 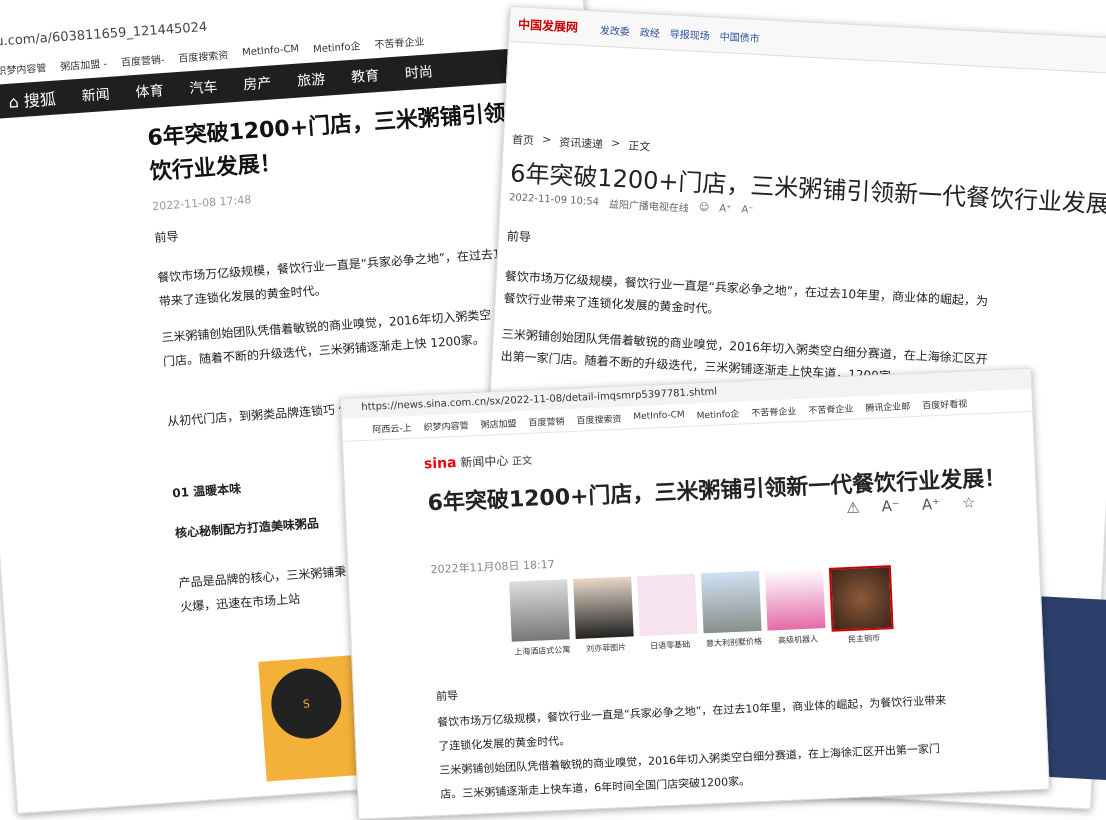 What do you see at coordinates (969, 502) in the screenshot?
I see `favorite-icon: ☆` at bounding box center [969, 502].